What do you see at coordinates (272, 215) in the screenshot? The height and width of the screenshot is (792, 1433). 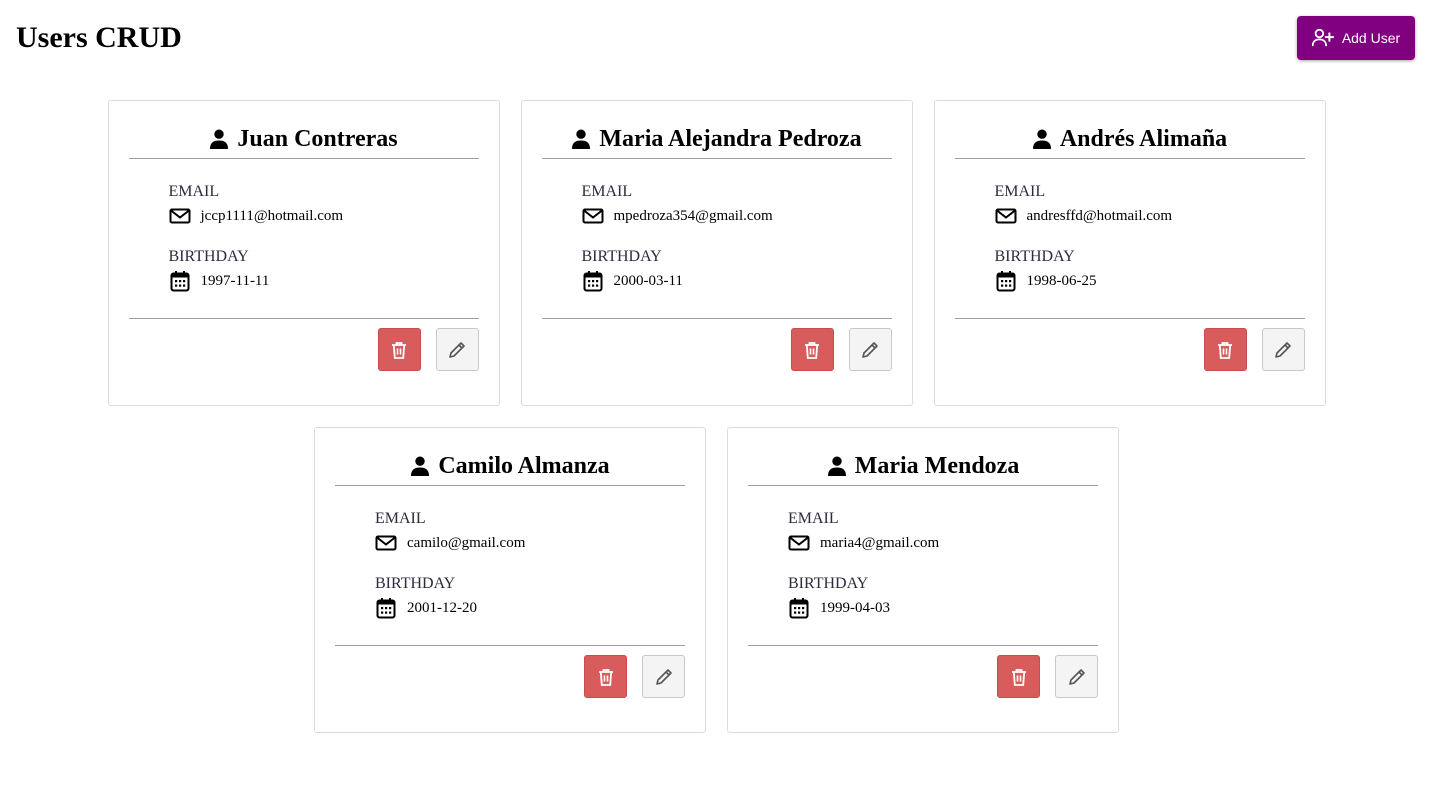 I see `user-email: jccp1111@hotmail.com` at bounding box center [272, 215].